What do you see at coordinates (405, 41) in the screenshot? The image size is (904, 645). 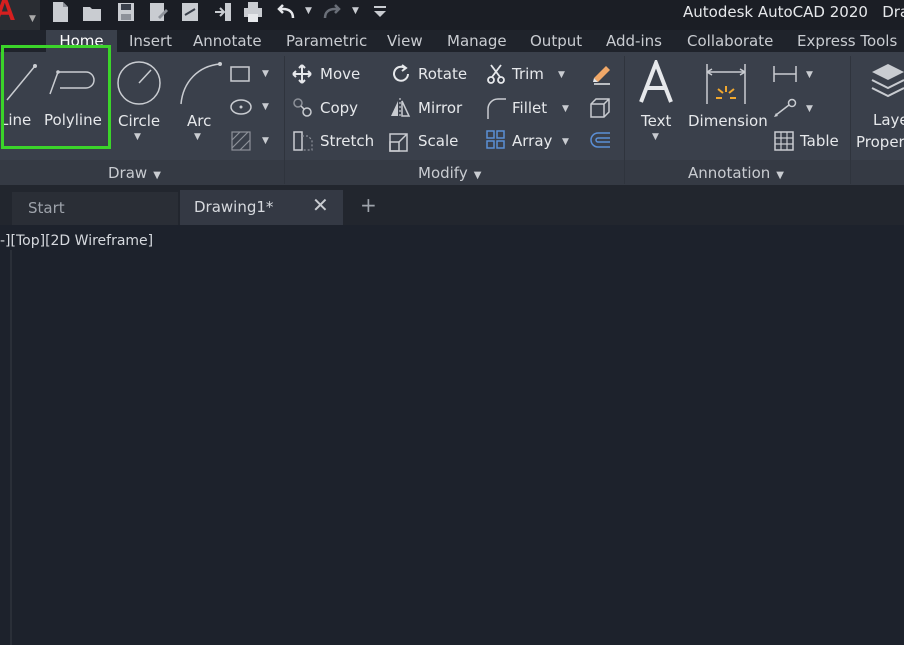 I see `tab-view: View` at bounding box center [405, 41].